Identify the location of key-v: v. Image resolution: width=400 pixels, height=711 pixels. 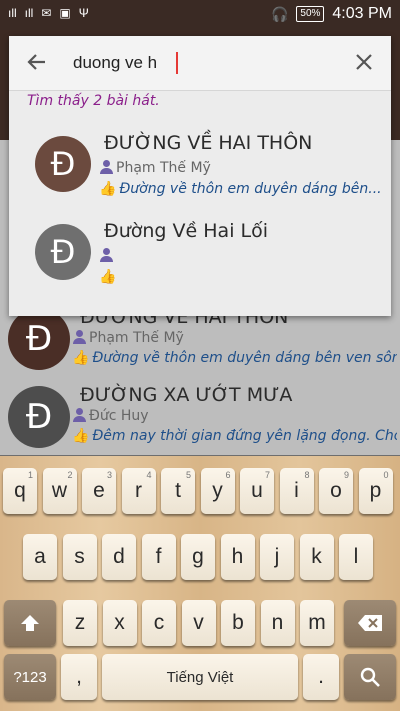
(198, 623).